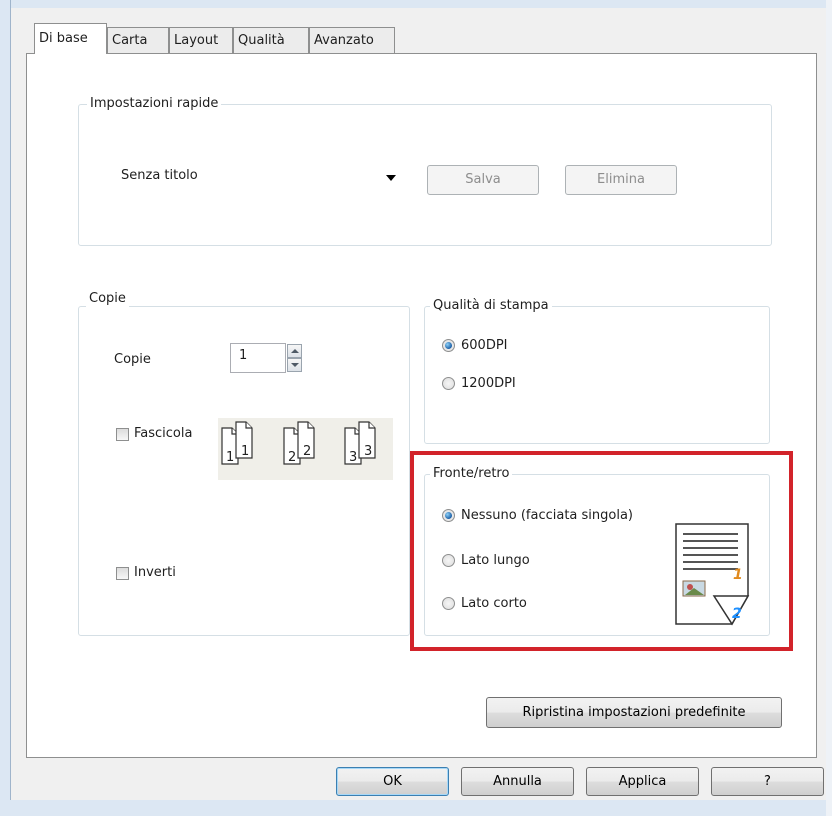  What do you see at coordinates (259, 177) in the screenshot?
I see `preset-select: Senza titolo` at bounding box center [259, 177].